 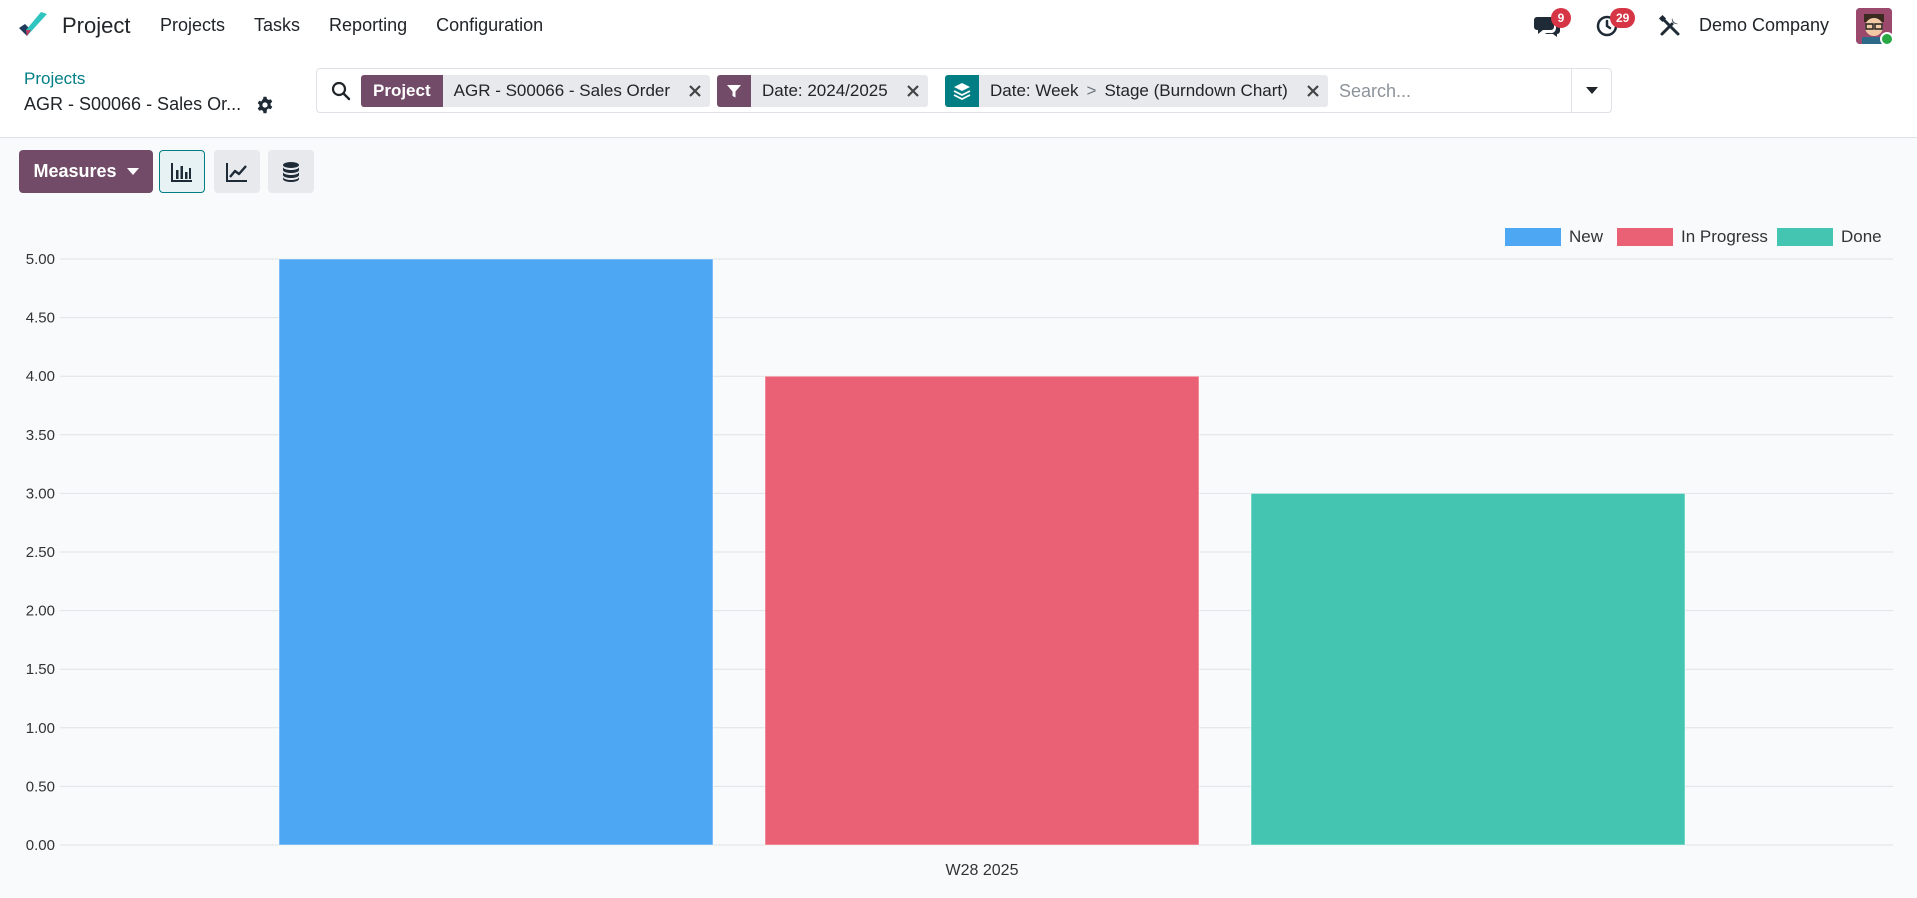 I want to click on stacked-button, so click(x=291, y=171).